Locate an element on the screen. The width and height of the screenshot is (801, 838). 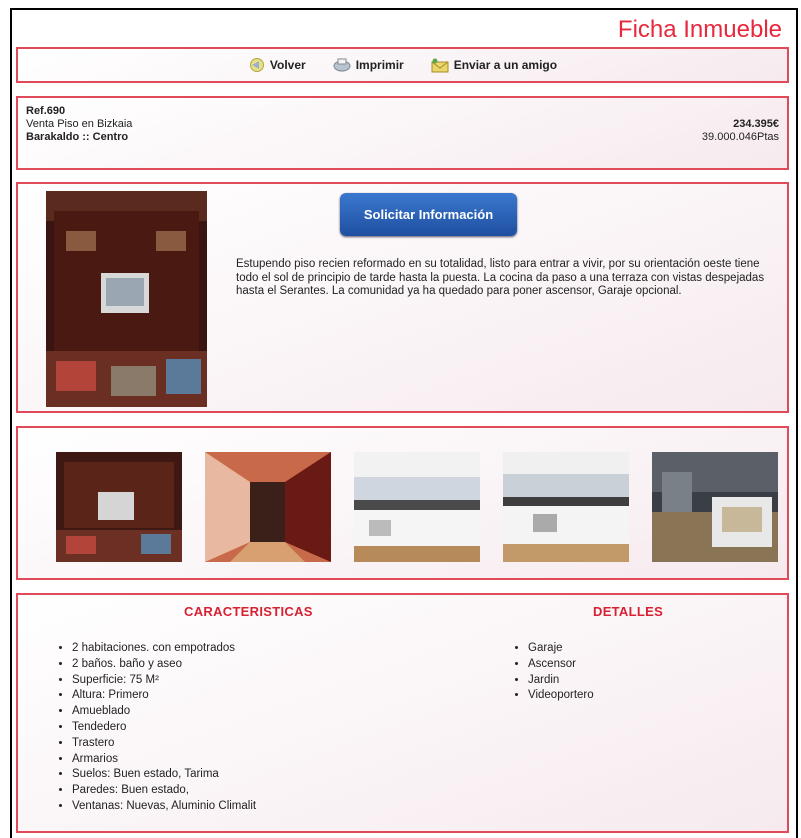
print-button: Imprimir is located at coordinates (368, 65).